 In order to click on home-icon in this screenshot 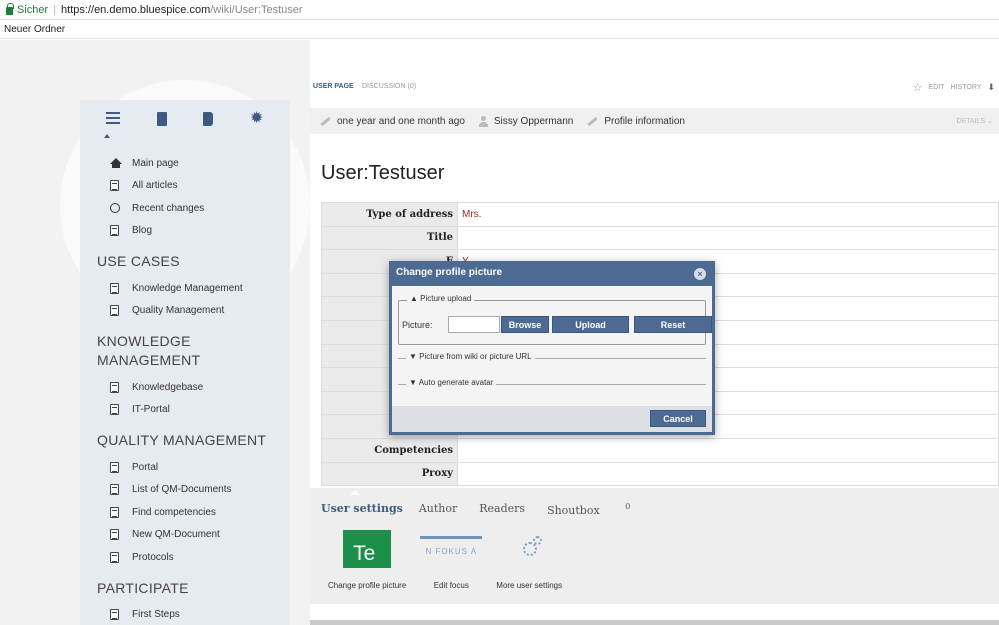, I will do `click(116, 163)`.